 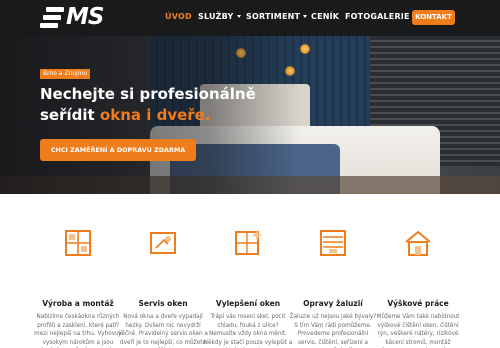 I want to click on headline-line-1: Nechejte si profesionálně, so click(x=148, y=94).